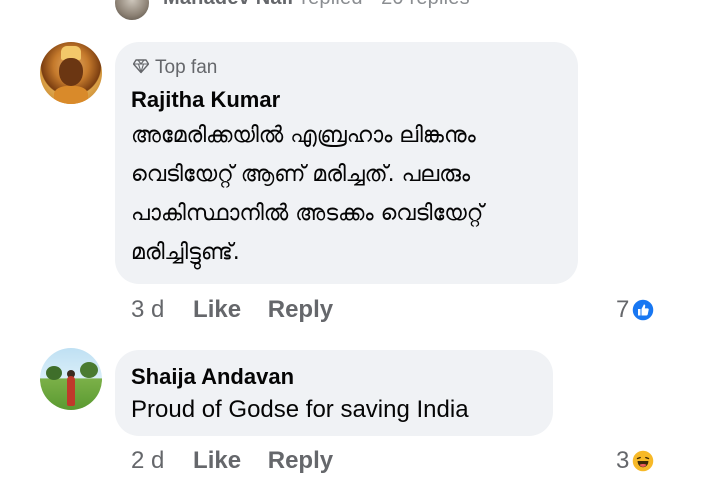  I want to click on top-fan-label: Top fan, so click(186, 67).